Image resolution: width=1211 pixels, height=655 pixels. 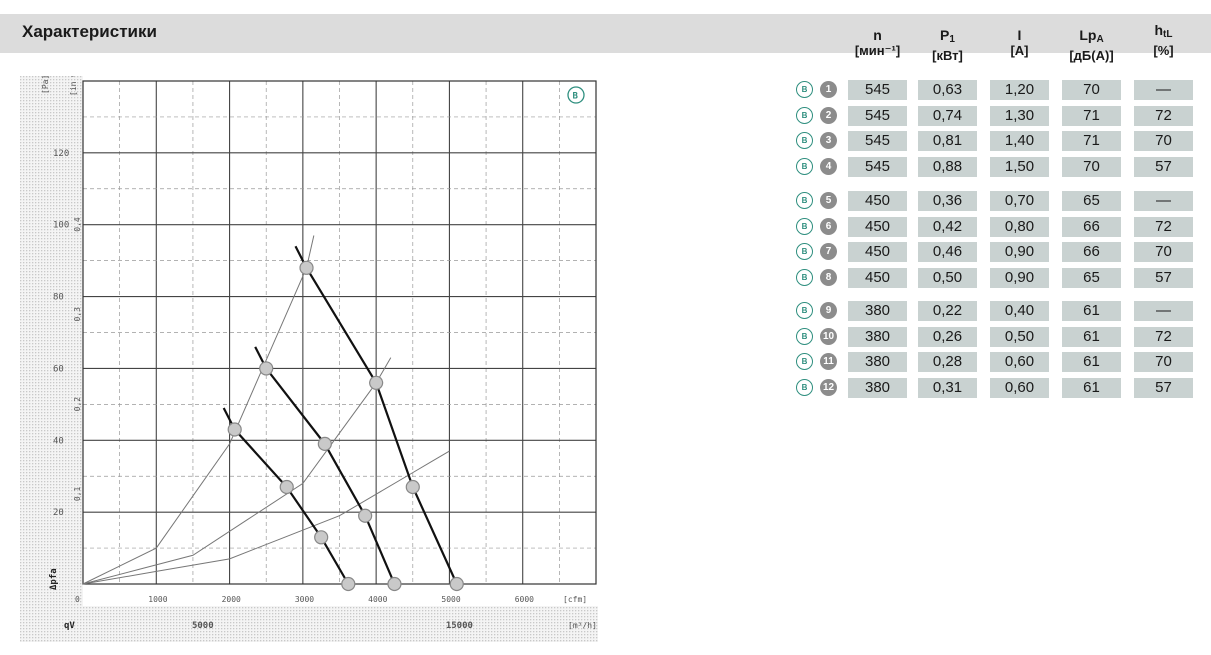 I want to click on table-cell-current: 0,40, so click(x=1019, y=311).